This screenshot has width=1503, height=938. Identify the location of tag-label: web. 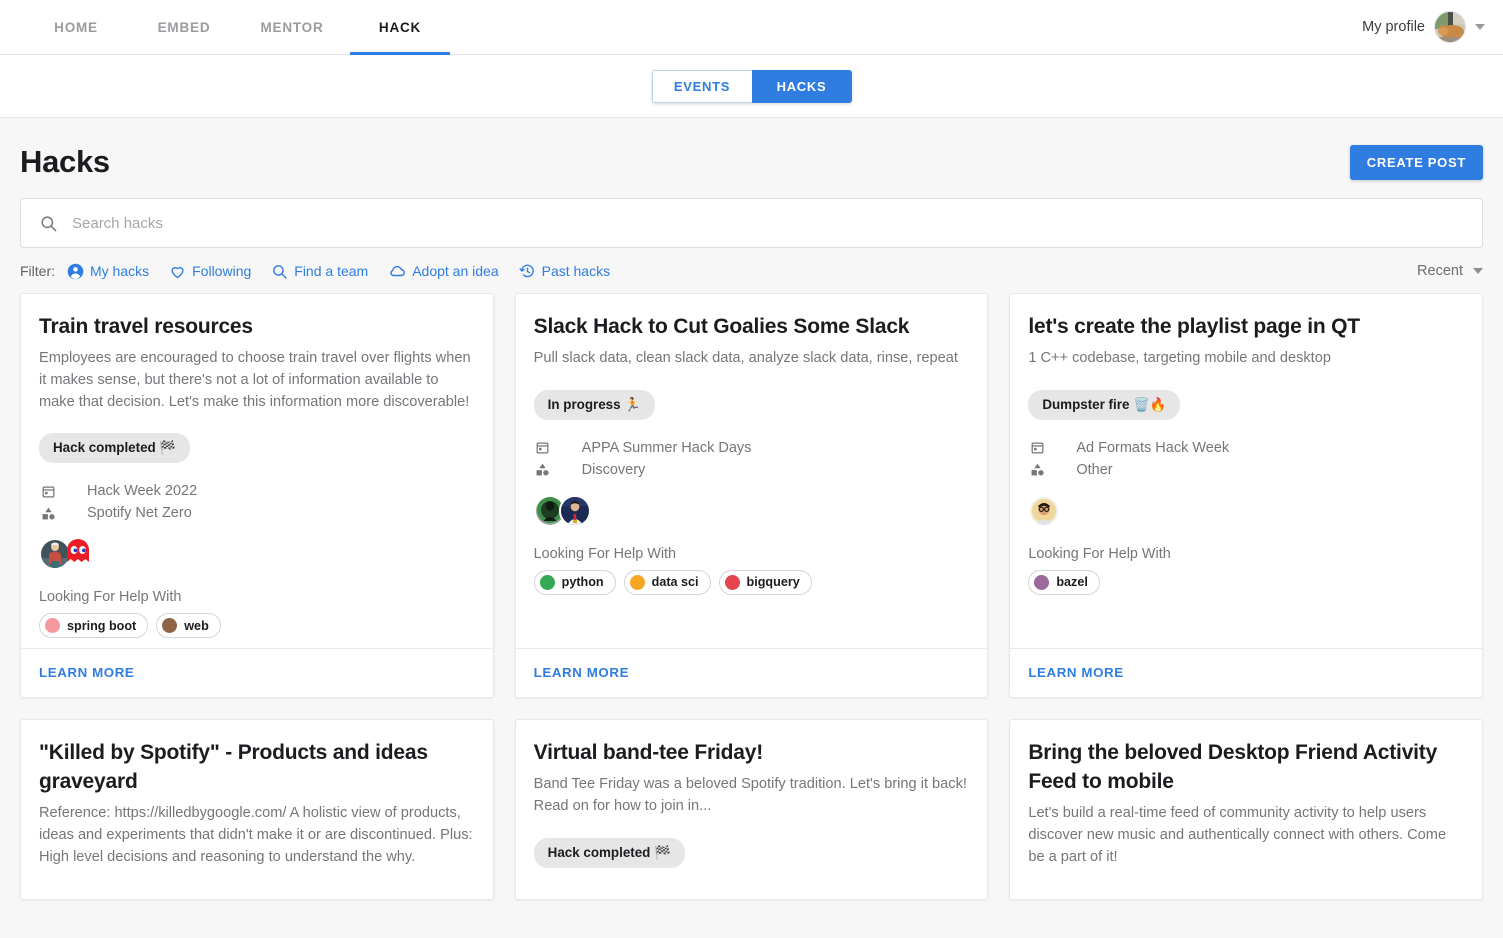
(196, 625).